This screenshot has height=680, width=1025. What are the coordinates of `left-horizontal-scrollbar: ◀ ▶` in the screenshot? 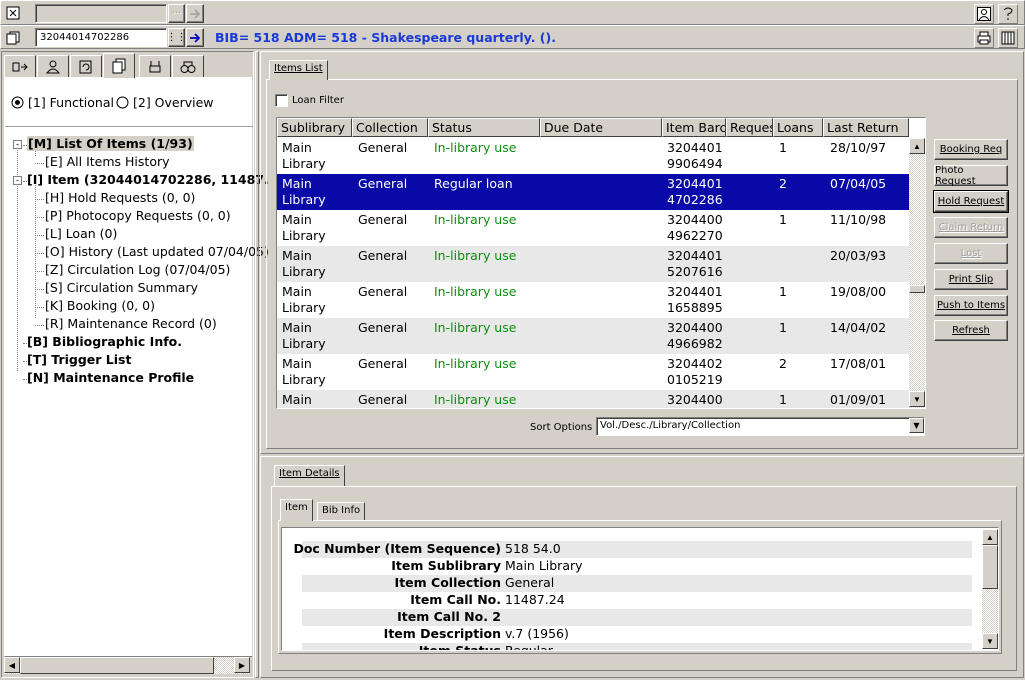 It's located at (127, 665).